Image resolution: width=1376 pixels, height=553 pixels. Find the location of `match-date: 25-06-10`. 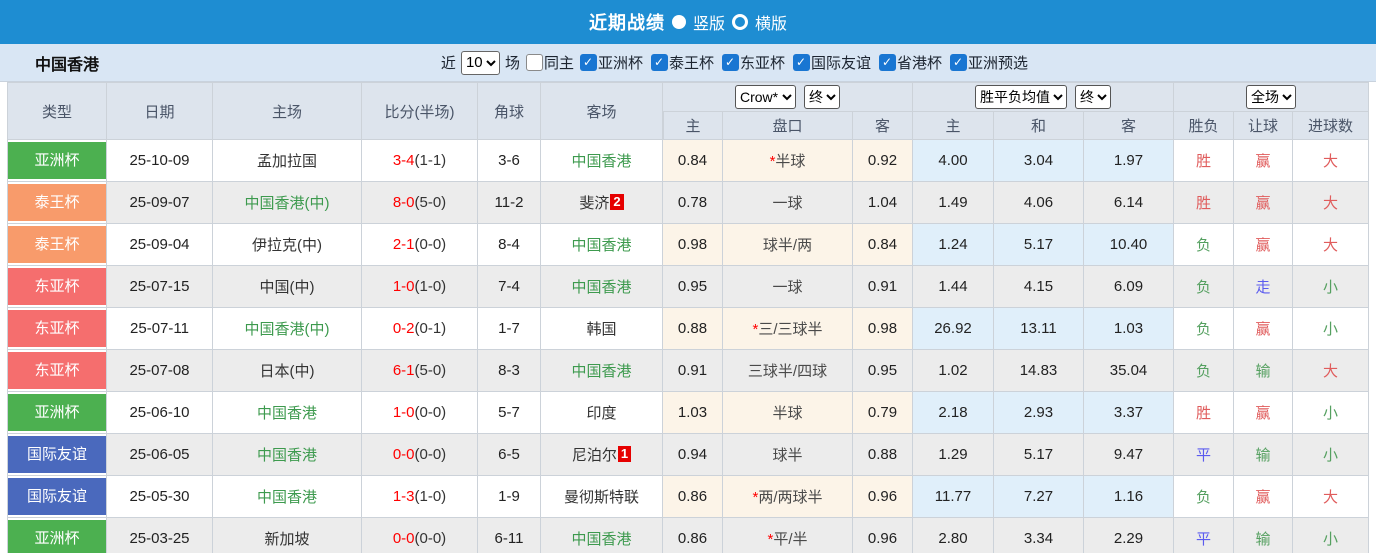

match-date: 25-06-10 is located at coordinates (160, 413).